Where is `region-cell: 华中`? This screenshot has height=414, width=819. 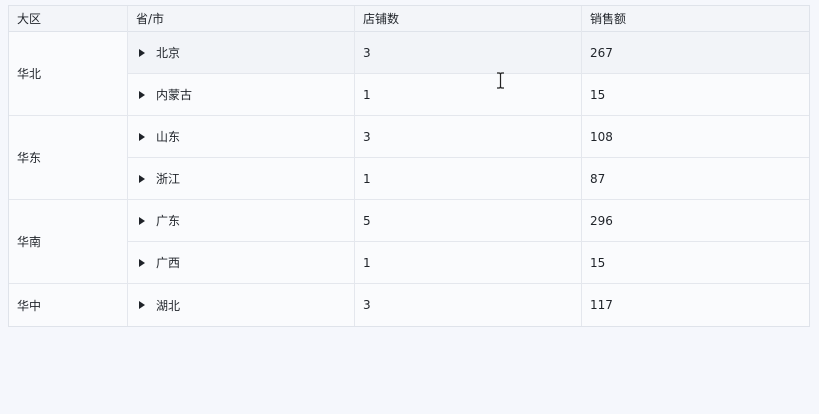
region-cell: 华中 is located at coordinates (68, 305).